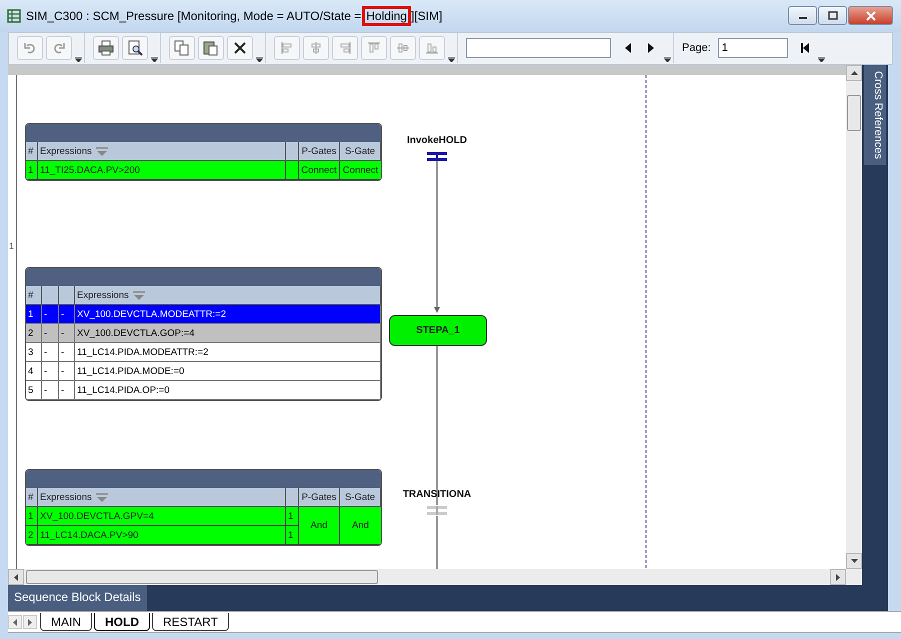 The width and height of the screenshot is (901, 639). What do you see at coordinates (753, 48) in the screenshot?
I see `page-field: 1` at bounding box center [753, 48].